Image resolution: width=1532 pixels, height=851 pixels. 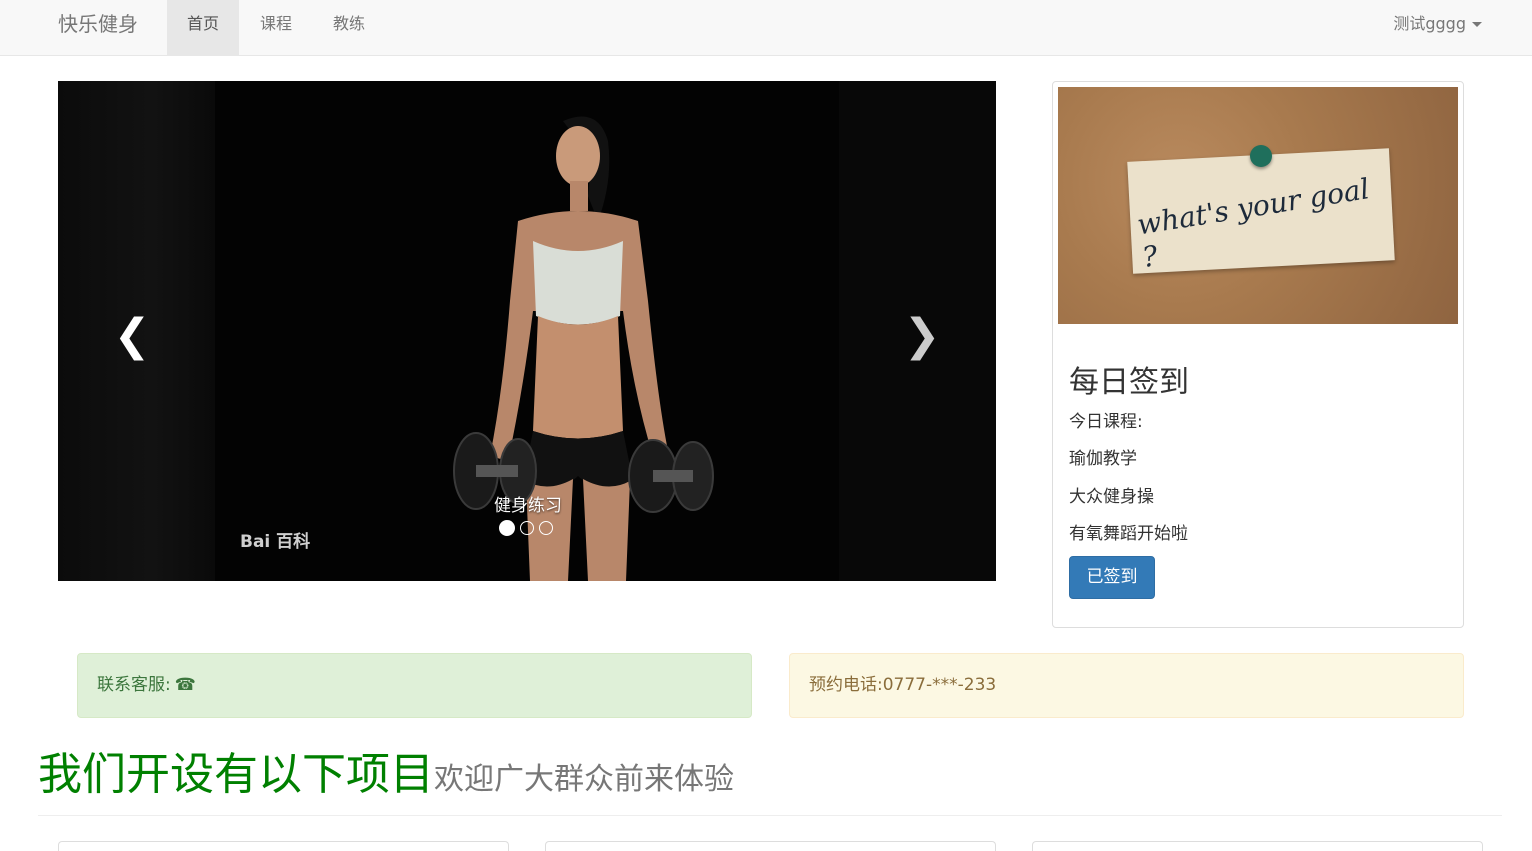 What do you see at coordinates (1126, 685) in the screenshot?
I see `booking-phone-alert: 预约电话:0777-***-233` at bounding box center [1126, 685].